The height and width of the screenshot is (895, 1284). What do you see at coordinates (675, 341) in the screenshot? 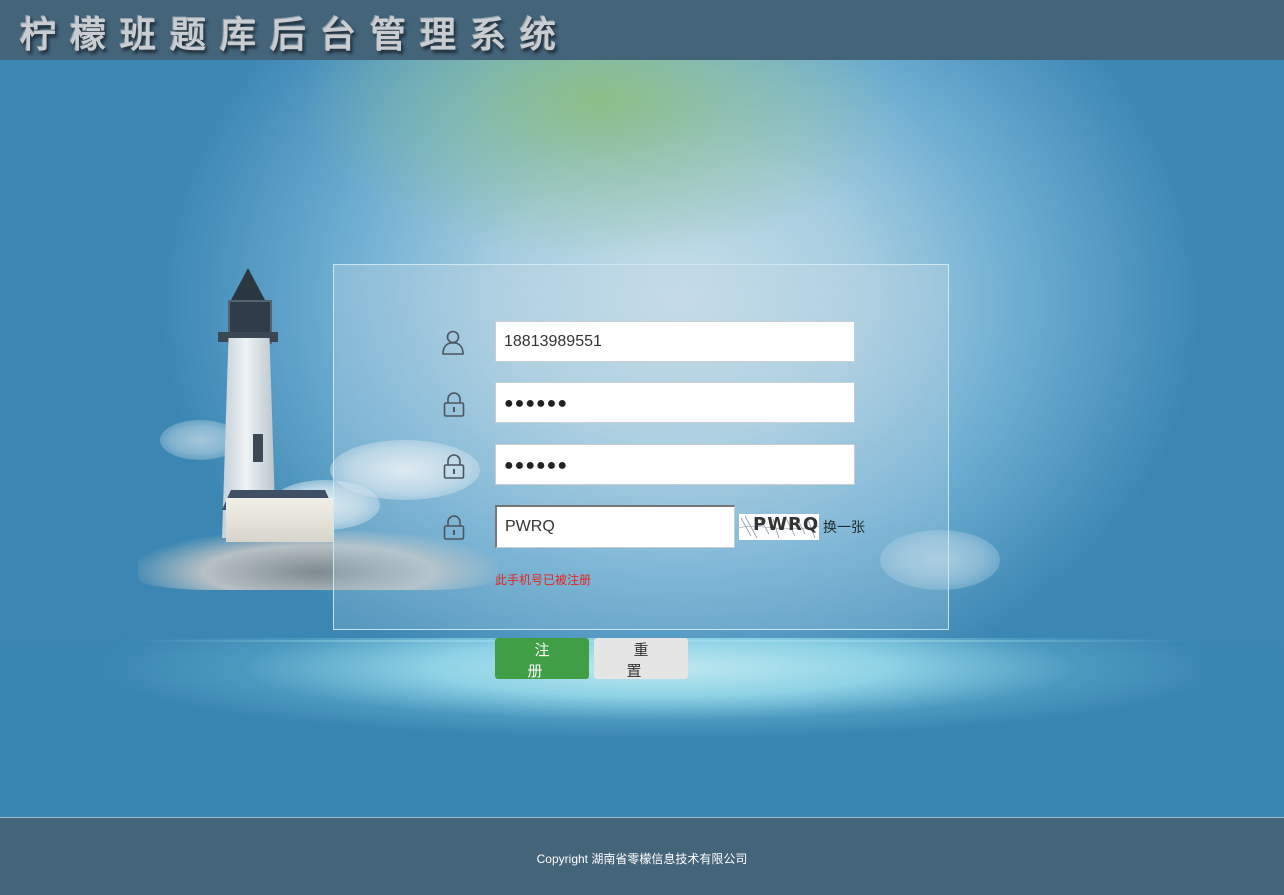
I see `phone-input` at bounding box center [675, 341].